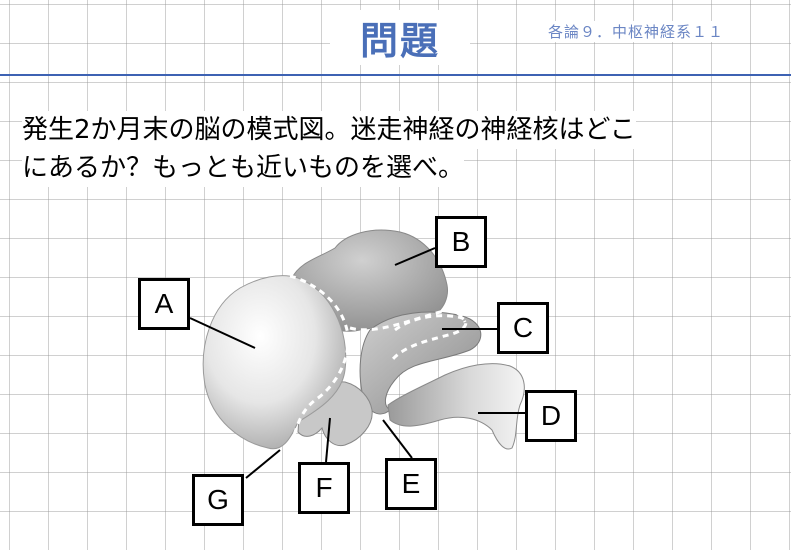 The image size is (791, 550). What do you see at coordinates (263, 464) in the screenshot?
I see `leader-line-g` at bounding box center [263, 464].